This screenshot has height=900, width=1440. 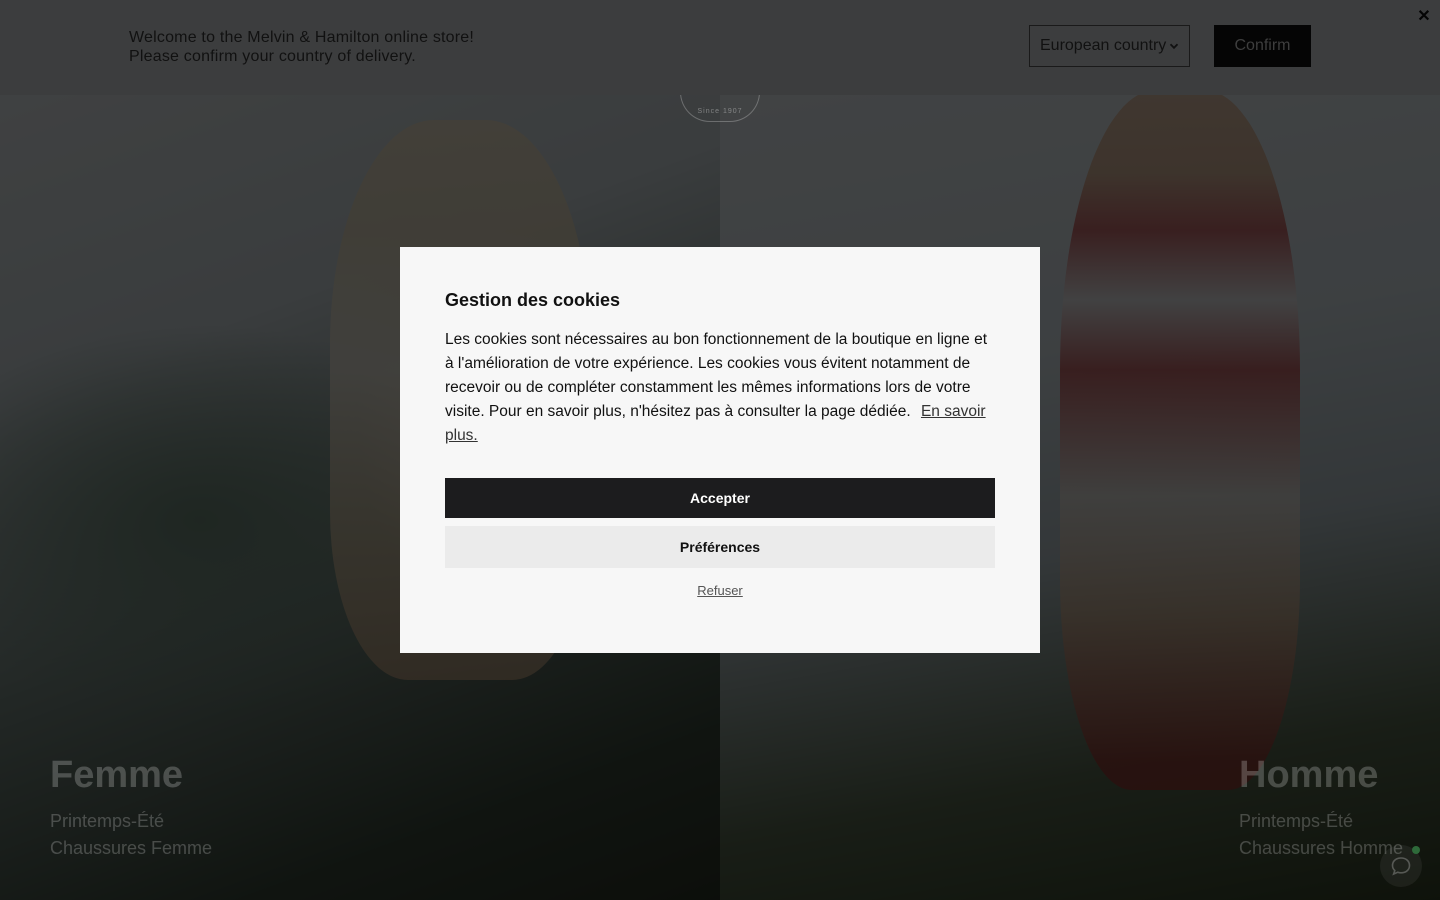 What do you see at coordinates (117, 775) in the screenshot?
I see `category-femme-title: Femme` at bounding box center [117, 775].